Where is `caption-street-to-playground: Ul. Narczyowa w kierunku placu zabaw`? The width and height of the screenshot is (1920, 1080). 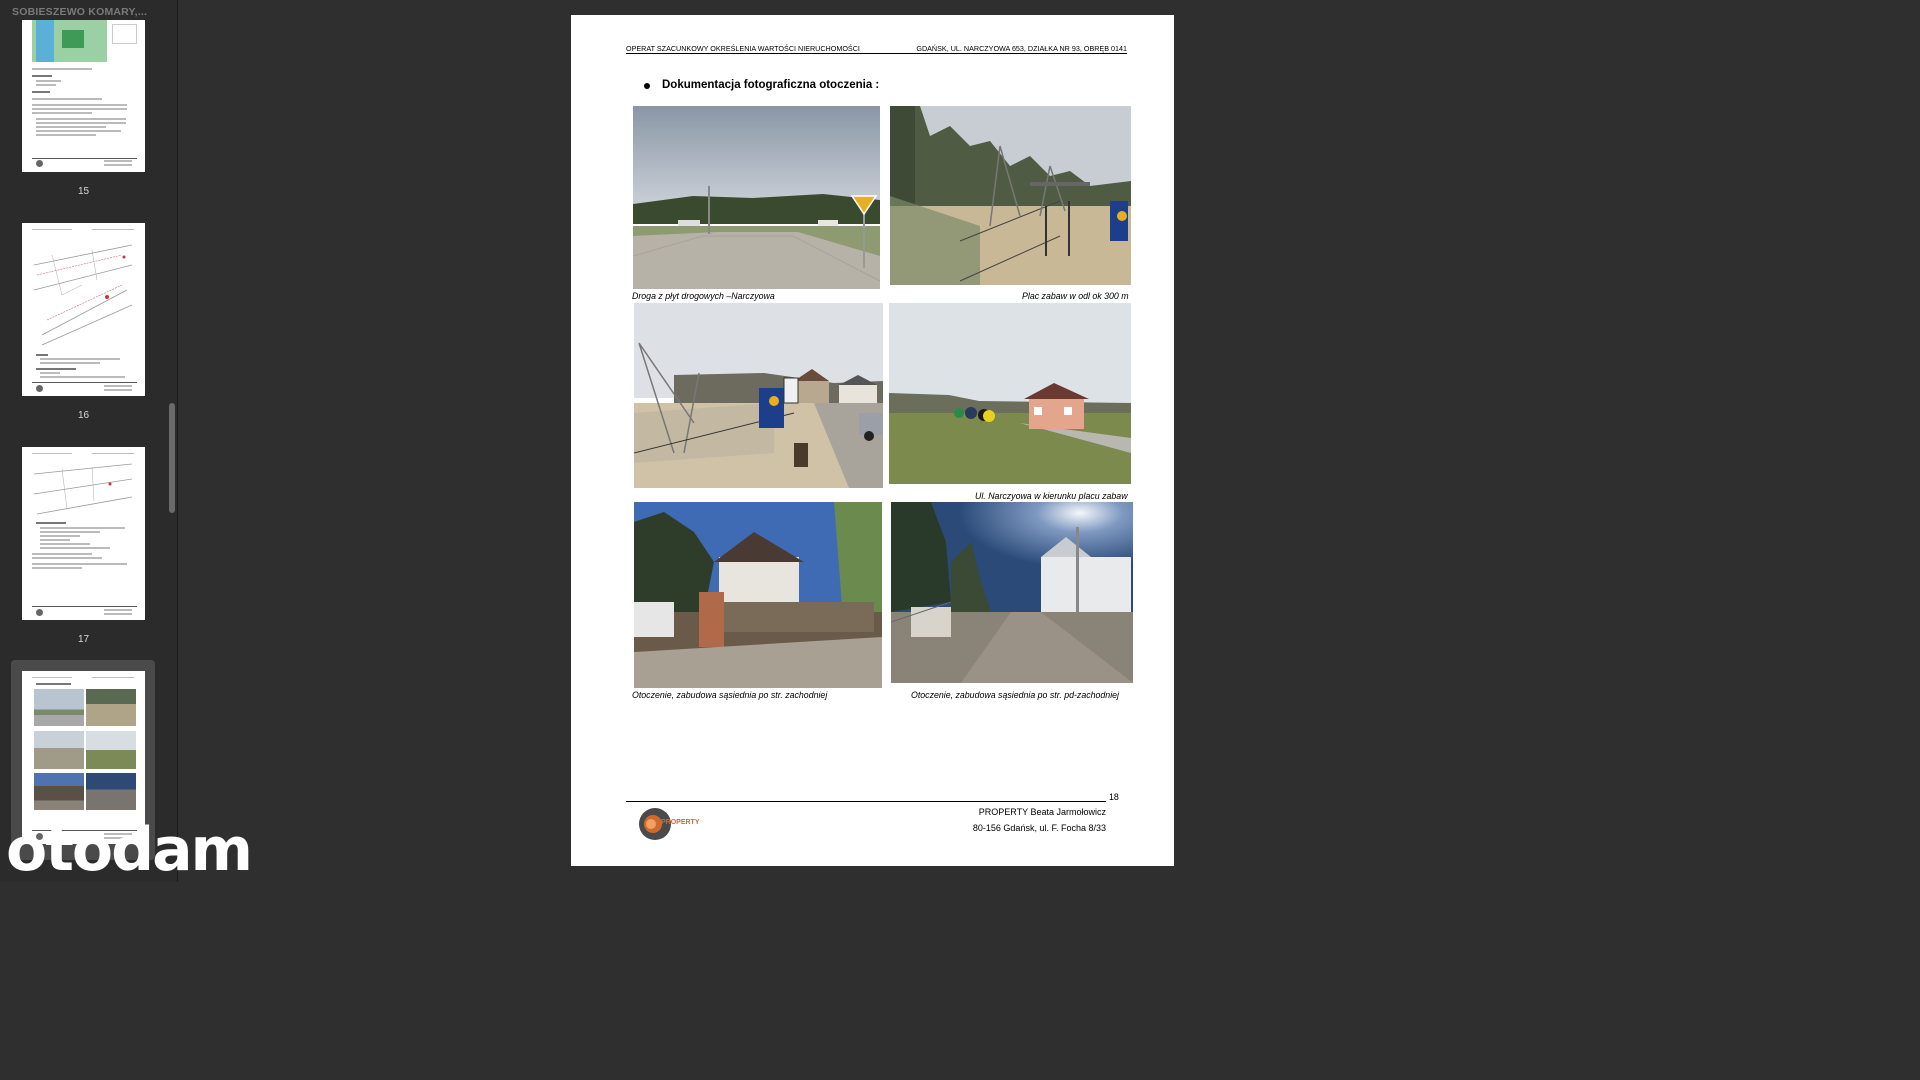 caption-street-to-playground: Ul. Narczyowa w kierunku placu zabaw is located at coordinates (1051, 496).